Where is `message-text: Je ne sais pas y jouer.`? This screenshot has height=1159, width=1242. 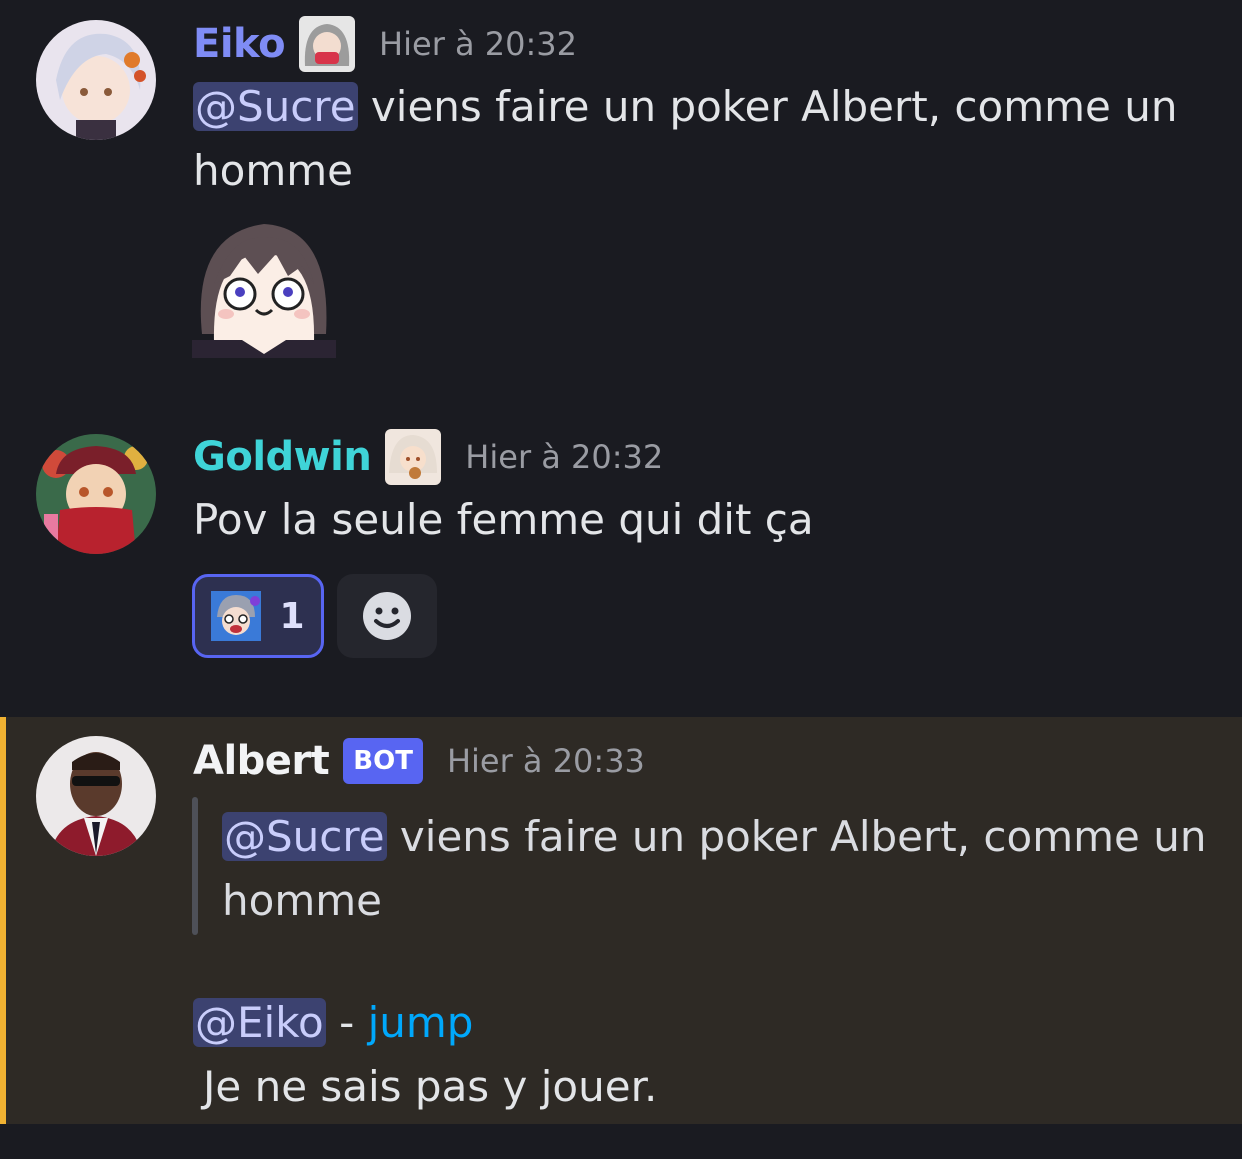 message-text: Je ne sais pas y jouer. is located at coordinates (430, 1086).